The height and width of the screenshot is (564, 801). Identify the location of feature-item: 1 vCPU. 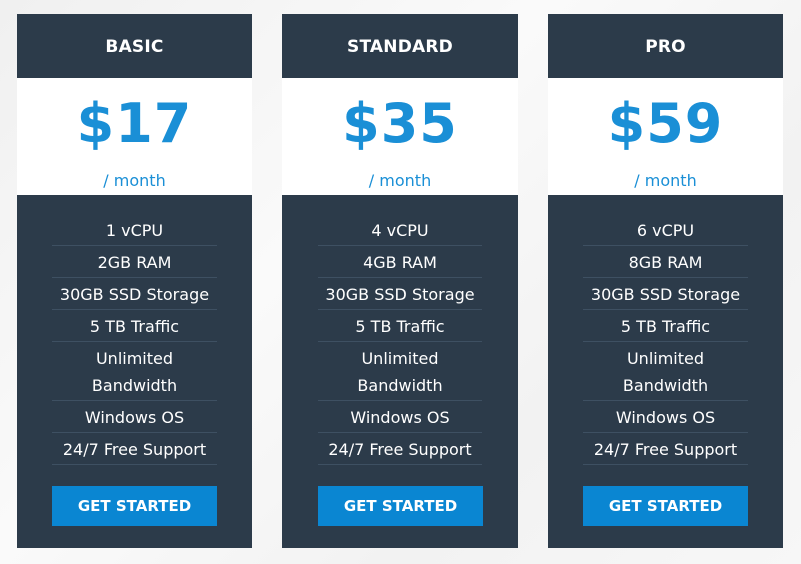
(134, 230).